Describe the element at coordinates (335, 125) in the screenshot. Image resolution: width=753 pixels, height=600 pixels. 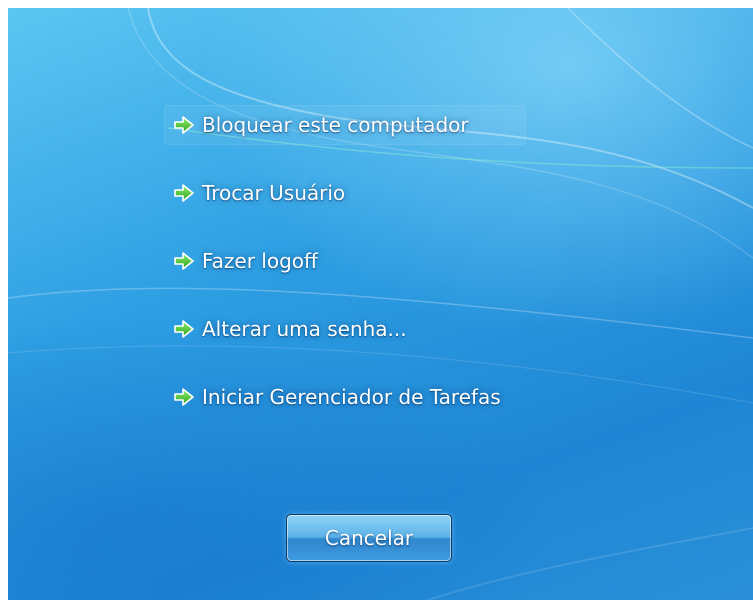
I see `lock-computer-label: Bloquear este computador` at that location.